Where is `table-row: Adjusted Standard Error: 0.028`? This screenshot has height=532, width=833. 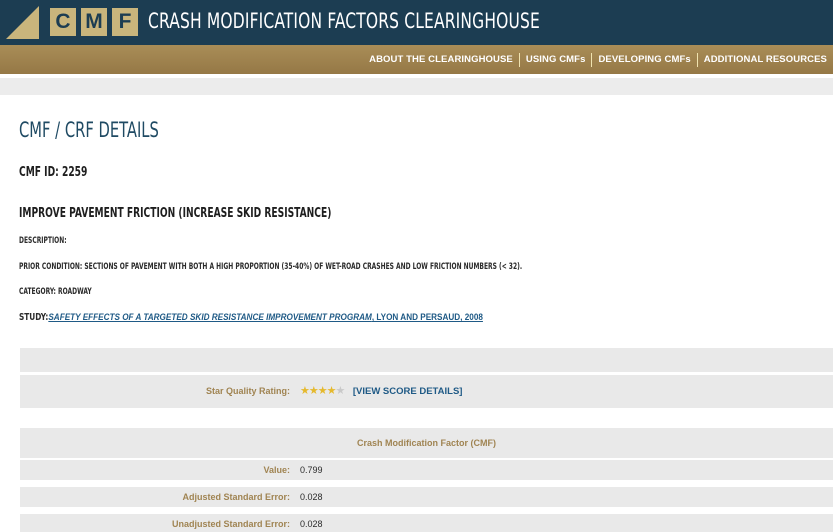 table-row: Adjusted Standard Error: 0.028 is located at coordinates (426, 497).